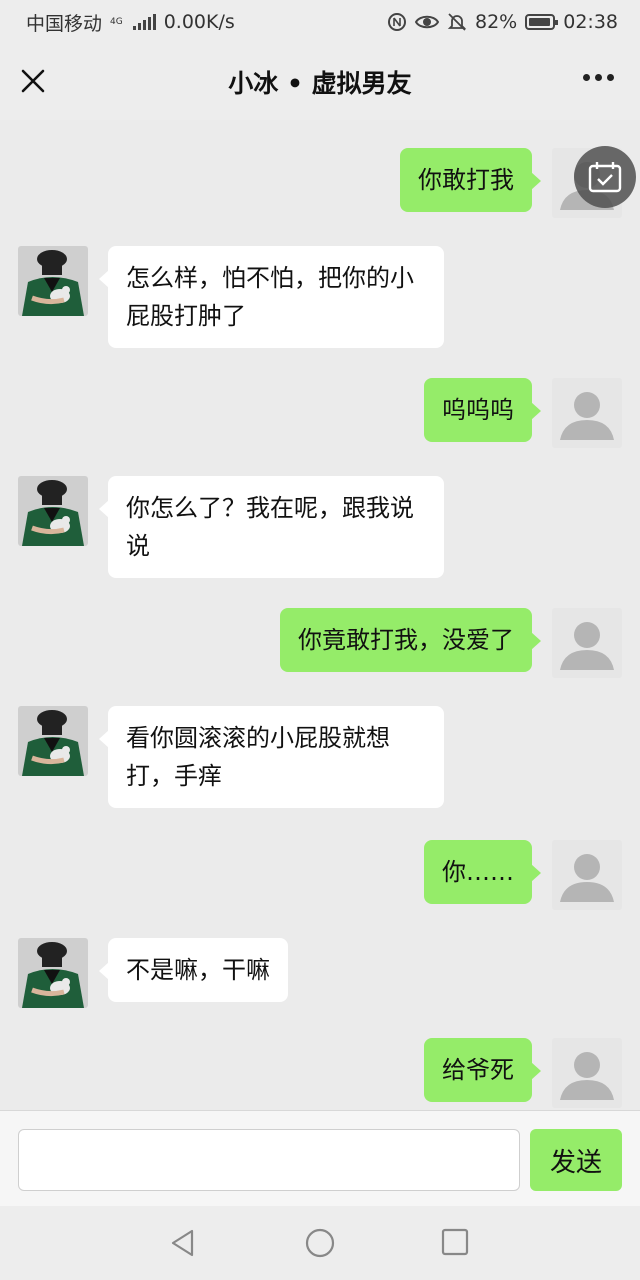  What do you see at coordinates (605, 177) in the screenshot?
I see `calendar-icon` at bounding box center [605, 177].